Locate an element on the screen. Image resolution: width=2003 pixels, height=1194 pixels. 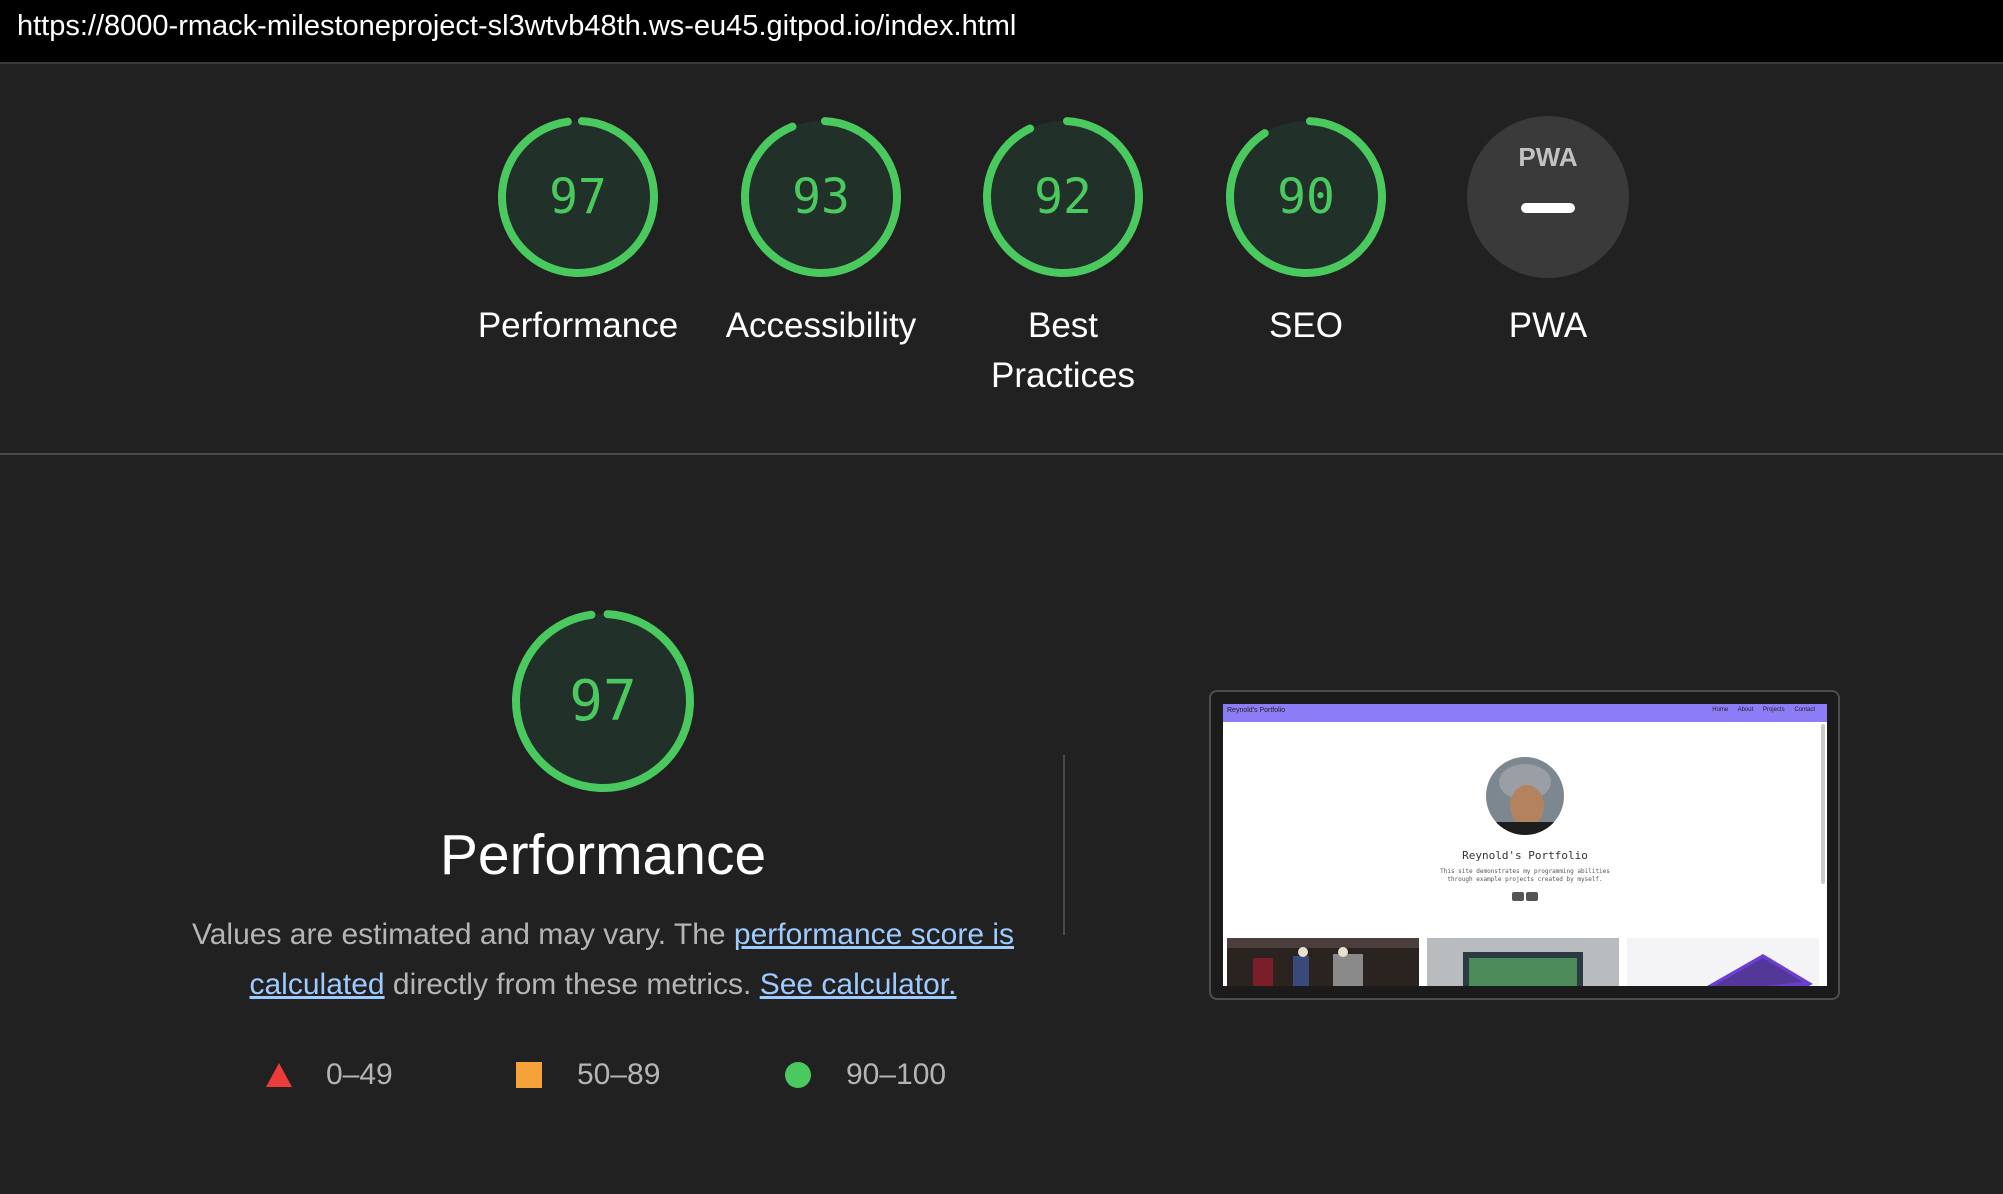
score-ring-icon: 92 is located at coordinates (1063, 196).